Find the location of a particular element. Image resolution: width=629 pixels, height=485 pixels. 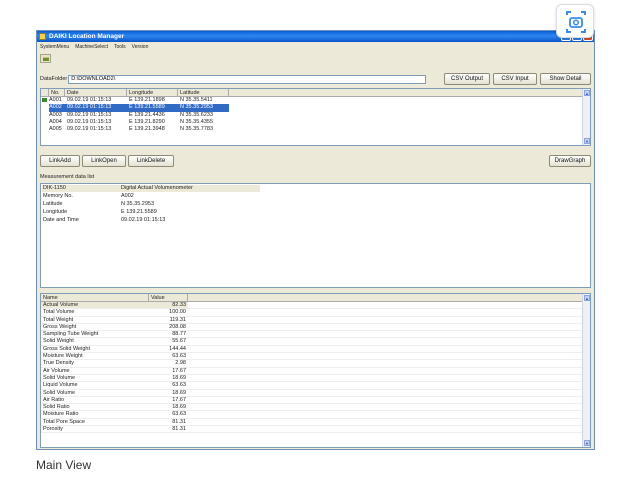

field-longitude: Longitude E 139.21.5589 is located at coordinates (100, 212).